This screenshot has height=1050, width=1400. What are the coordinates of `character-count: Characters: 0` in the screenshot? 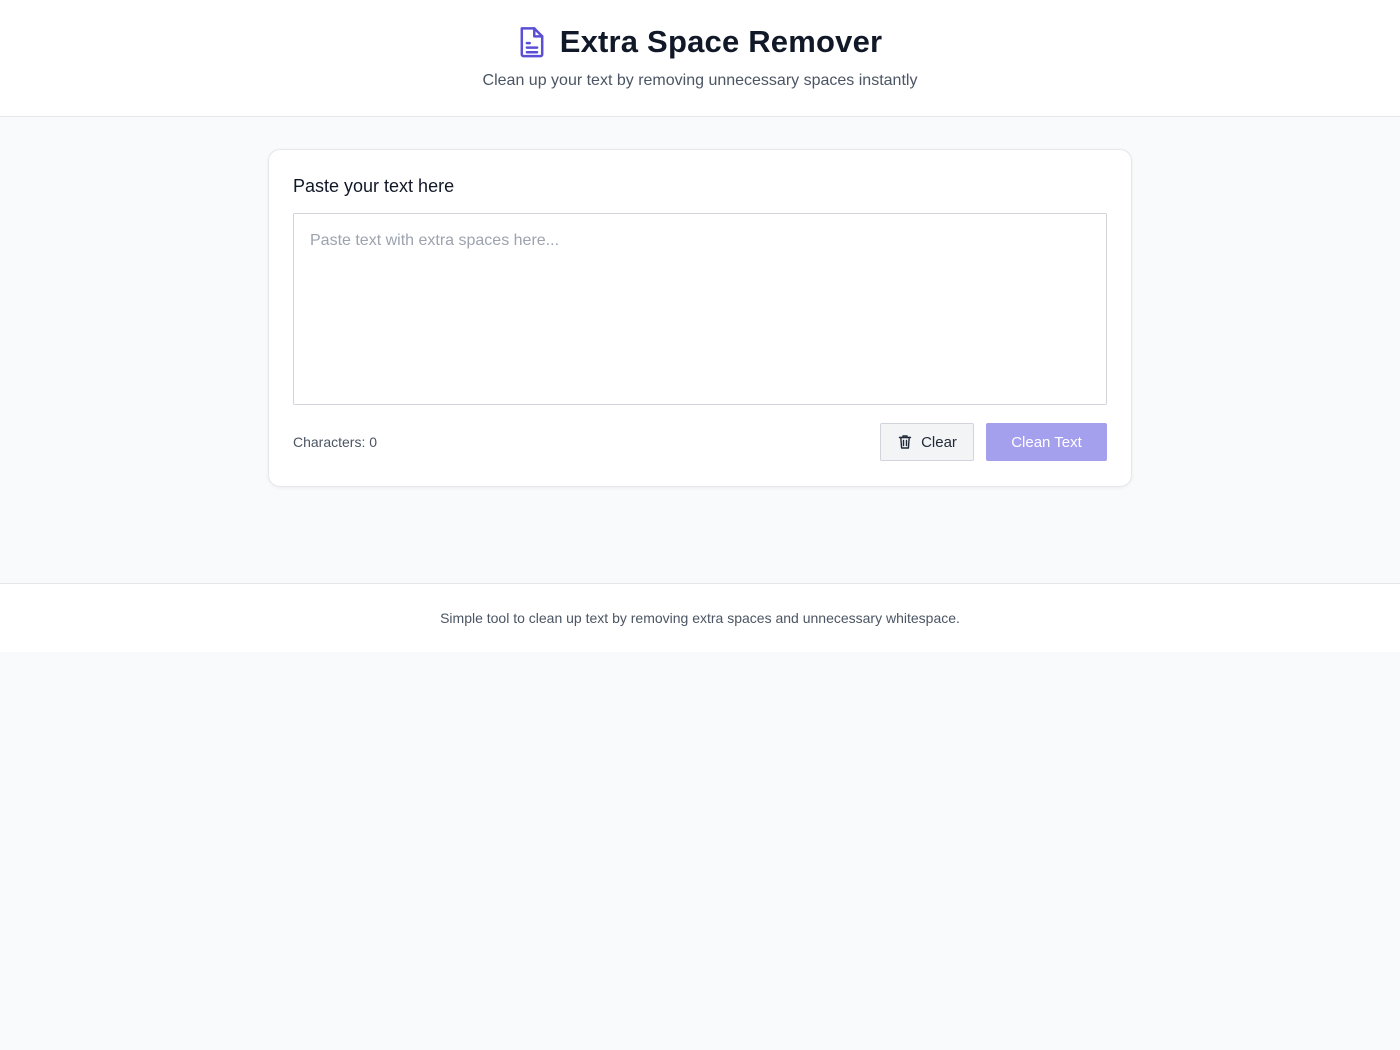 It's located at (335, 442).